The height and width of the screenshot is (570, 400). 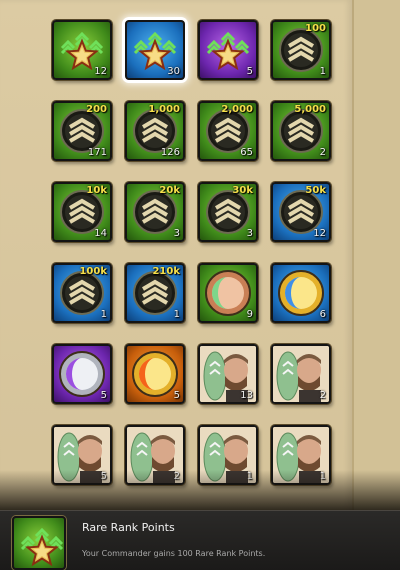 What do you see at coordinates (228, 131) in the screenshot?
I see `item-tile: 2,000 65` at bounding box center [228, 131].